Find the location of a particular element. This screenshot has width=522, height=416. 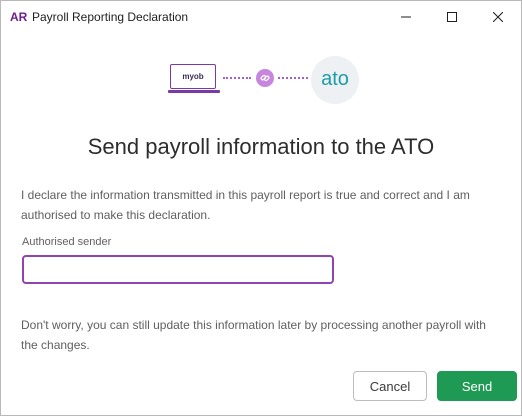

laptop-base is located at coordinates (194, 91).